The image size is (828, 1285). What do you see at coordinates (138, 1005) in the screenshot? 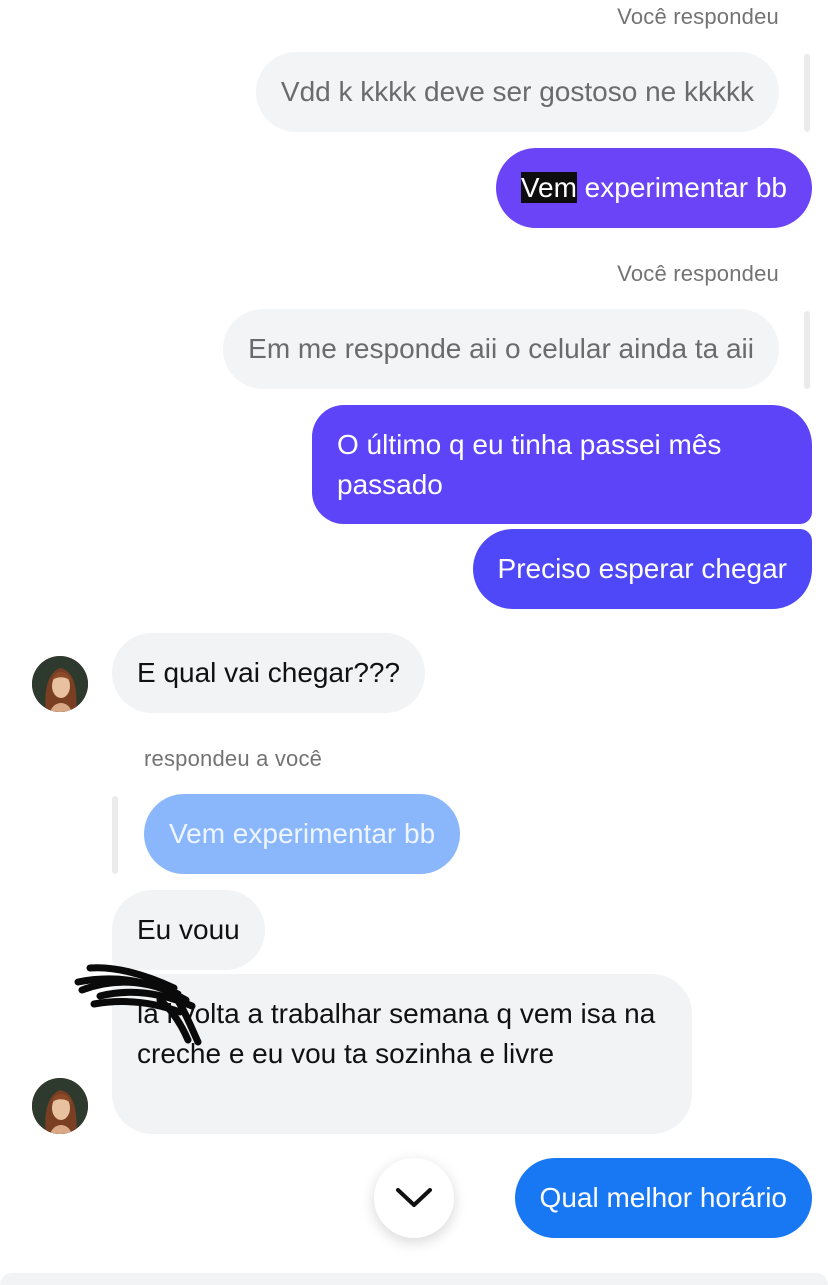
I see `scribble-redaction` at bounding box center [138, 1005].